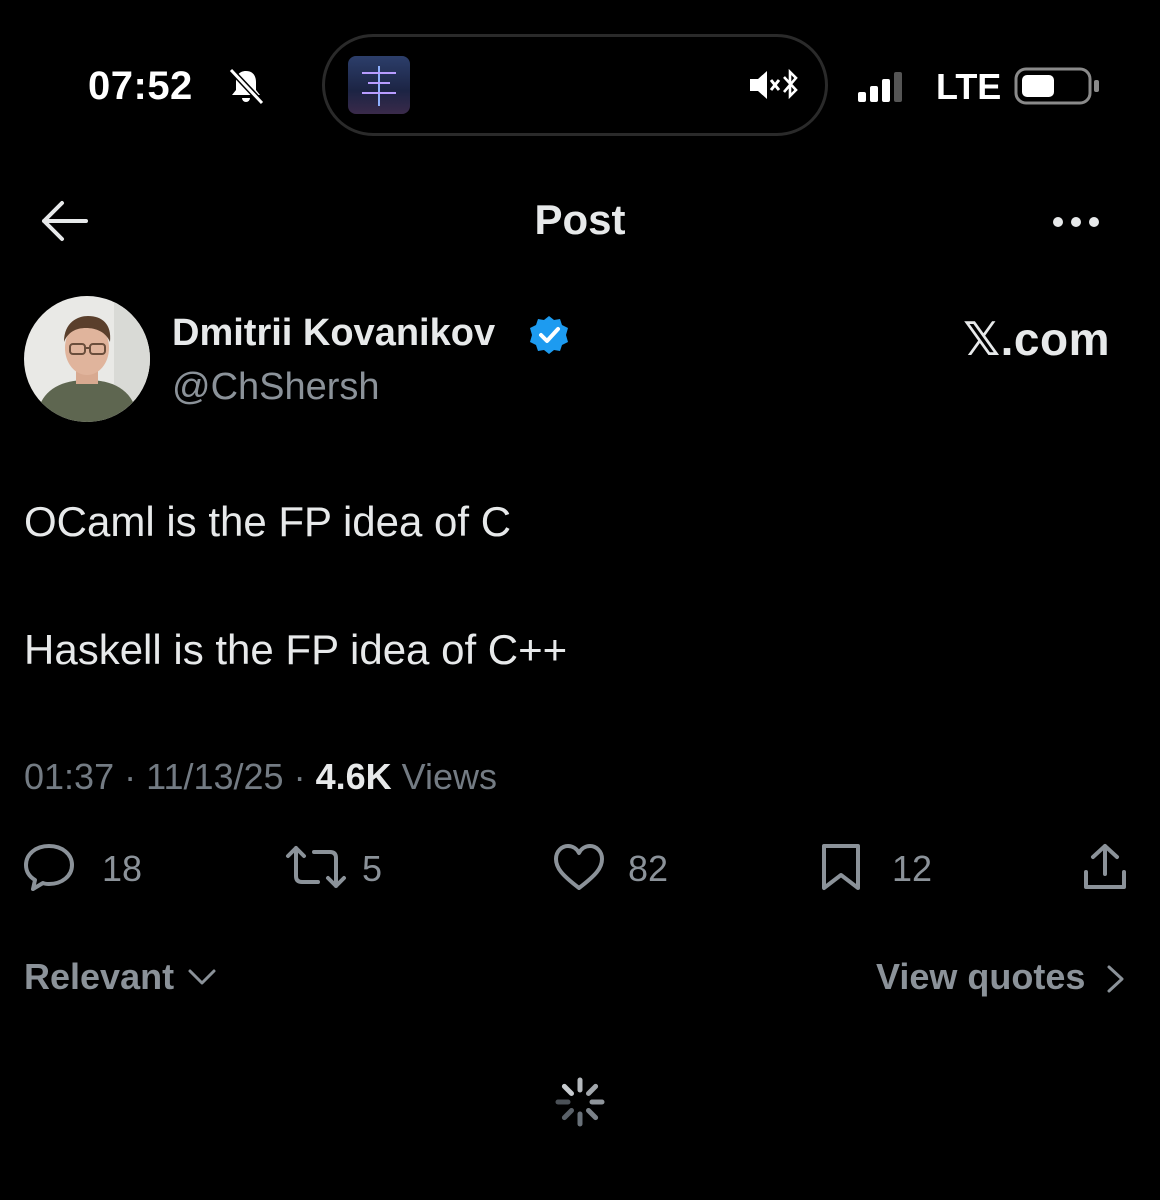 This screenshot has width=1160, height=1200. I want to click on views-count: 4.6K, so click(353, 776).